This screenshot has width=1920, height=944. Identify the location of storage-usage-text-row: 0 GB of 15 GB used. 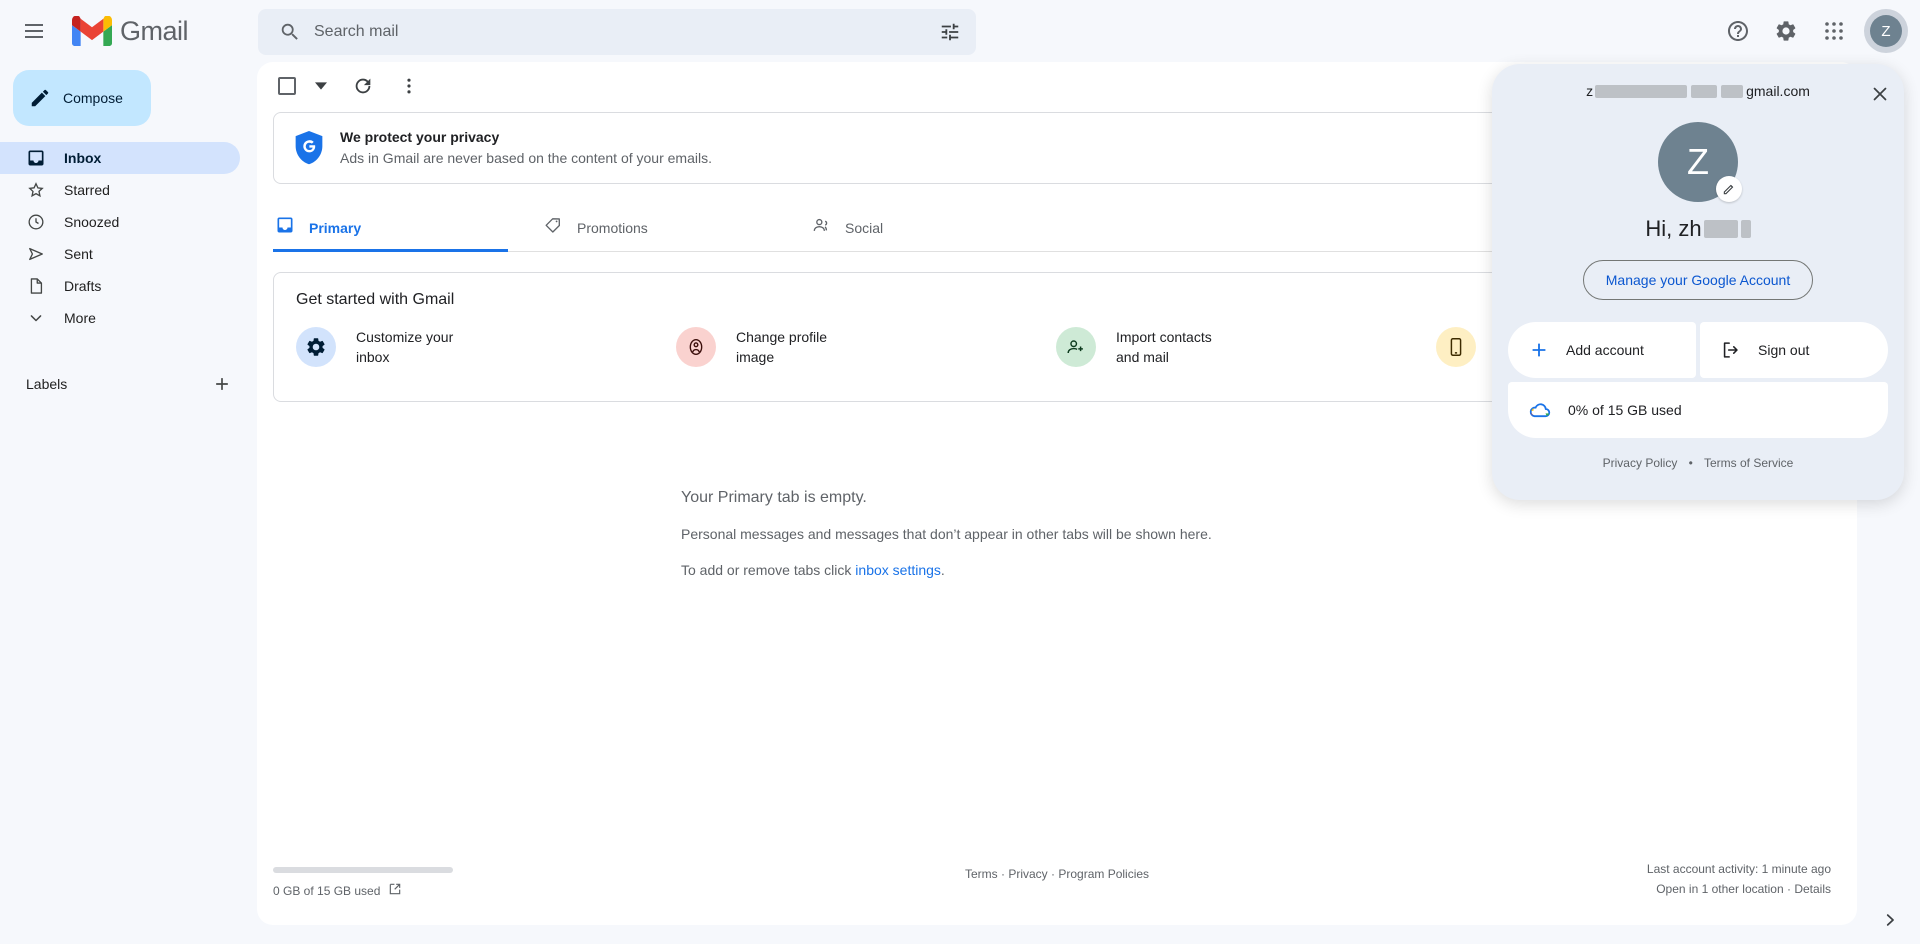
(423, 890).